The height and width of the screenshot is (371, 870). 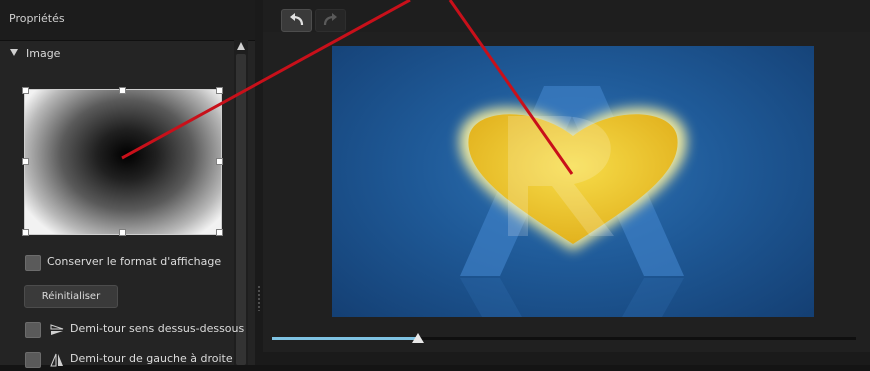 What do you see at coordinates (122, 161) in the screenshot?
I see `mask-preview-thumbnail` at bounding box center [122, 161].